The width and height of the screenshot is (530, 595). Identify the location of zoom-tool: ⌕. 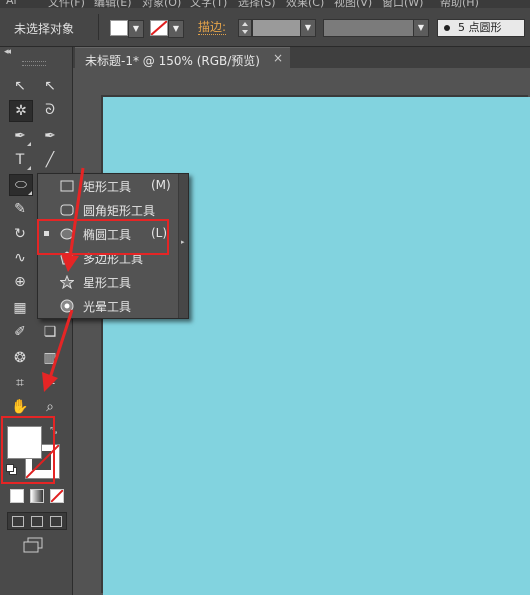
(50, 407).